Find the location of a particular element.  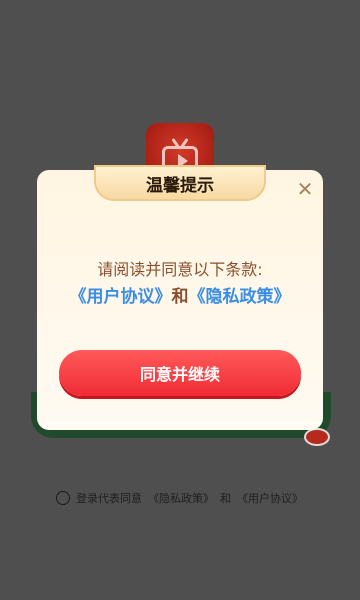

dialog-links: 《用户协议》和《隐私政策》 is located at coordinates (180, 294).